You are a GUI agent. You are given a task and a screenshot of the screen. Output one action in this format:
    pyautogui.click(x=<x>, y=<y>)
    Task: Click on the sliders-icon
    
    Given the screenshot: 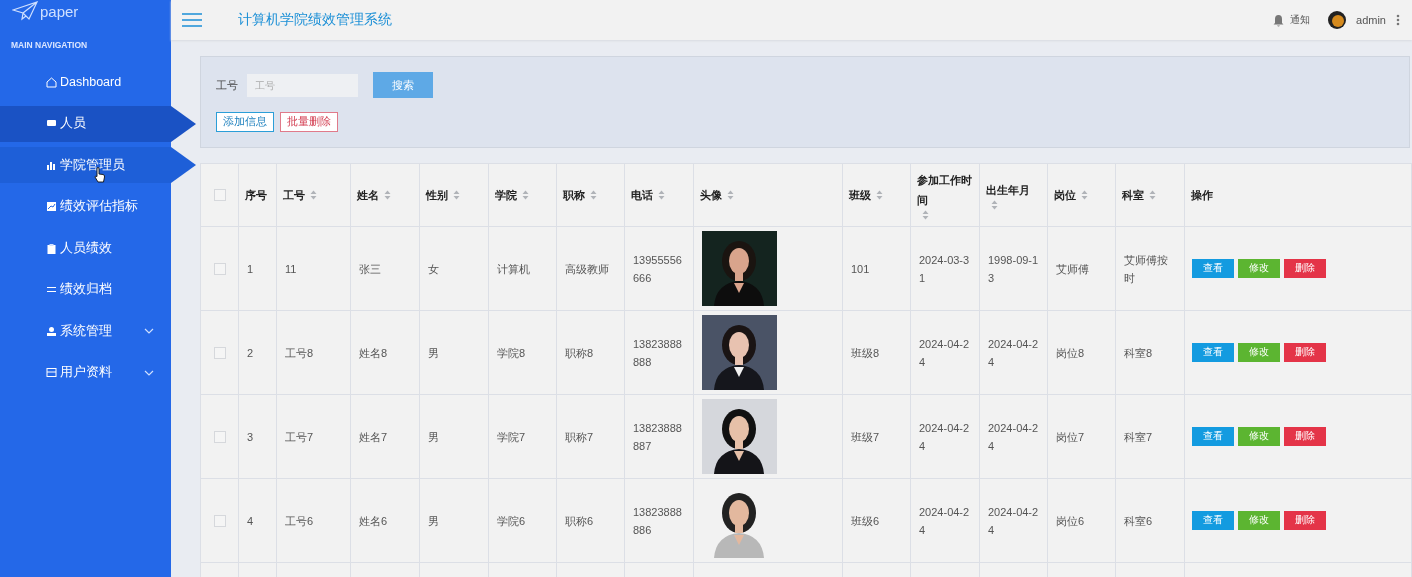 What is the action you would take?
    pyautogui.click(x=51, y=289)
    